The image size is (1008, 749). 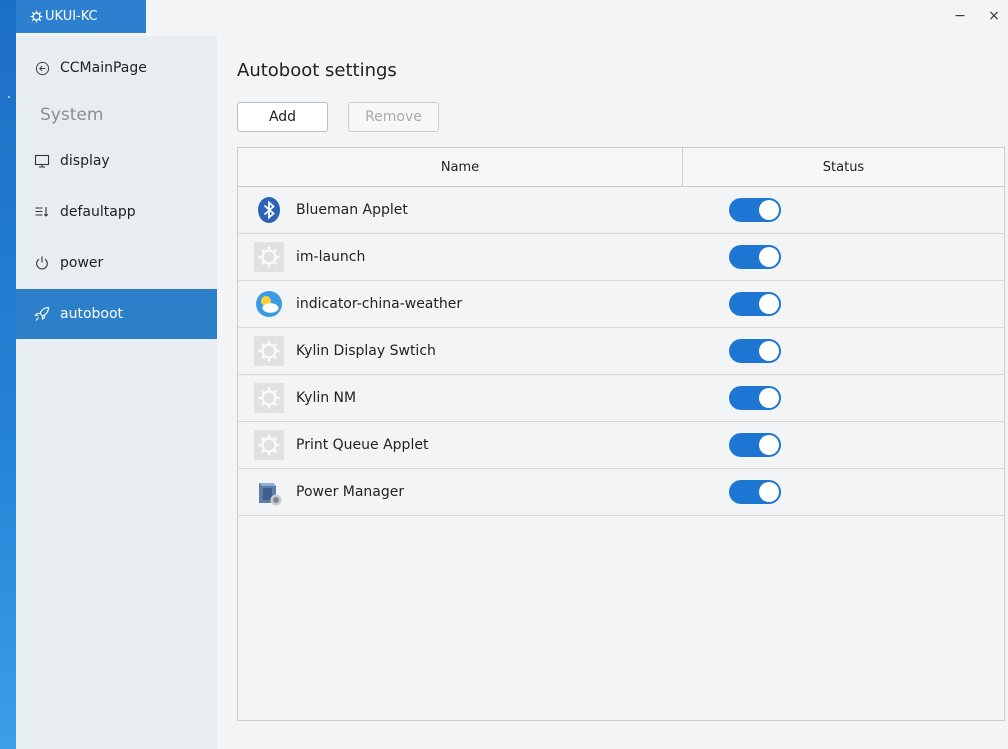 What do you see at coordinates (42, 161) in the screenshot?
I see `monitor-icon` at bounding box center [42, 161].